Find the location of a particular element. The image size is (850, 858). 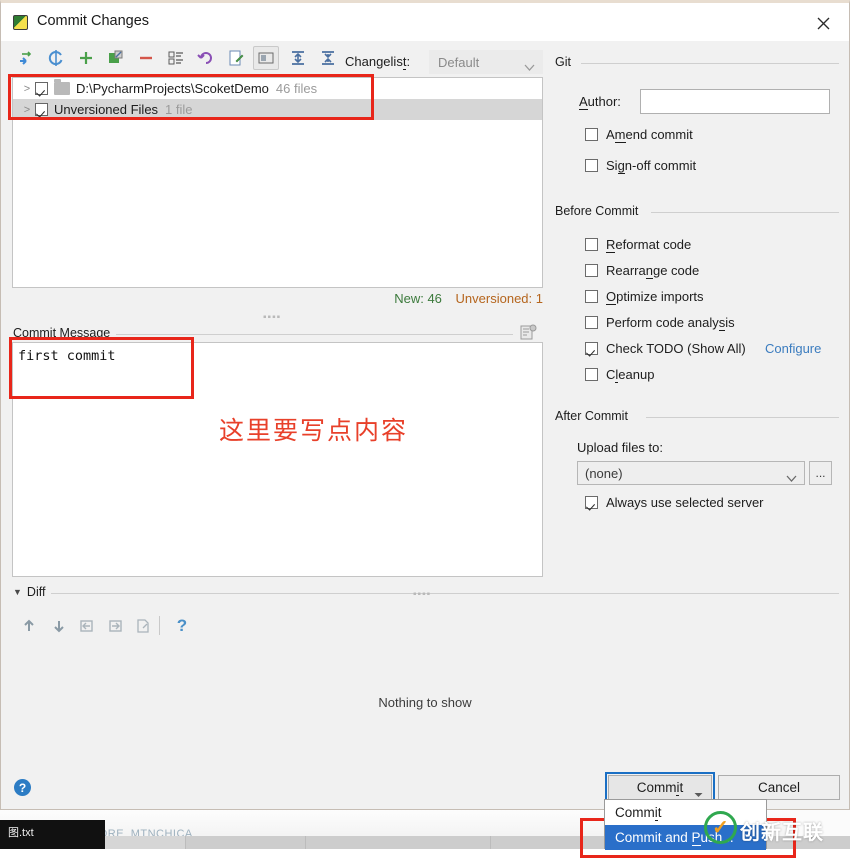

message-history-icon is located at coordinates (528, 332).